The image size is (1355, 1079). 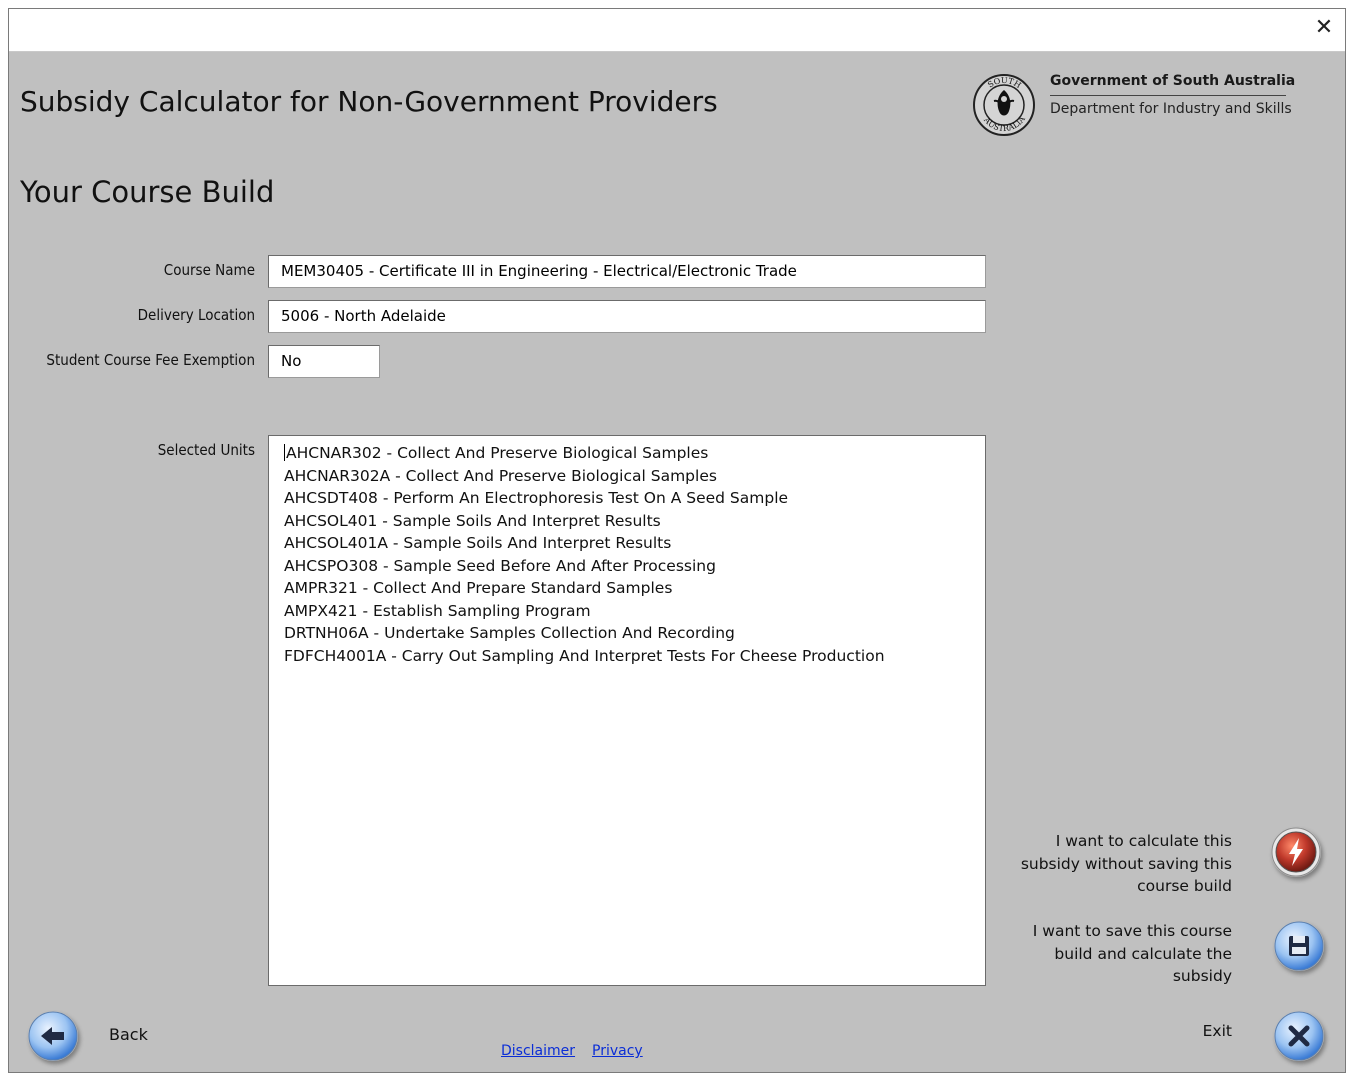 What do you see at coordinates (1217, 1031) in the screenshot?
I see `exit-label: Exit` at bounding box center [1217, 1031].